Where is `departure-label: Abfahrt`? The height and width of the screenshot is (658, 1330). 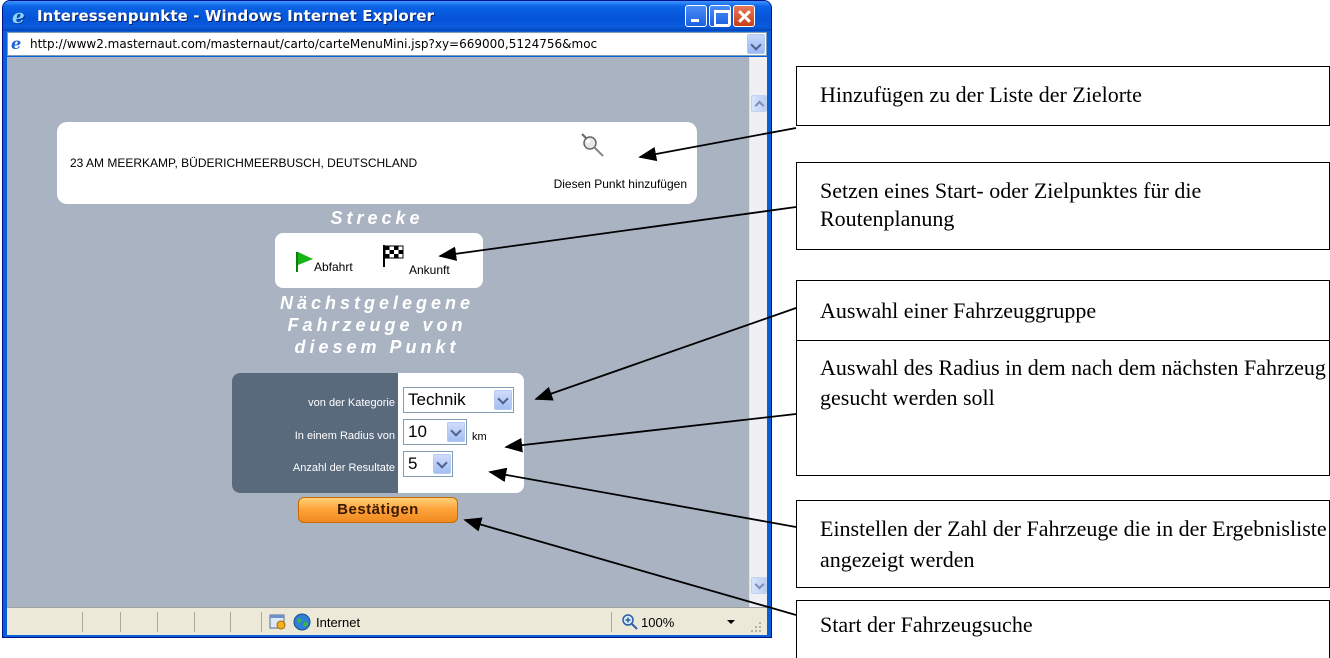 departure-label: Abfahrt is located at coordinates (333, 267).